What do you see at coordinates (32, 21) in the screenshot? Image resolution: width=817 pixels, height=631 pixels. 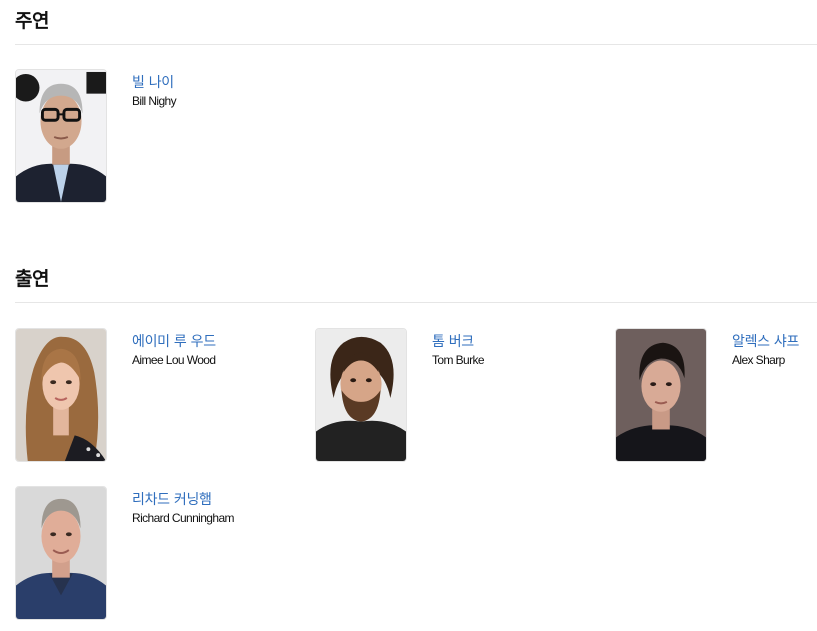 I see `section-title-lead: 주연` at bounding box center [32, 21].